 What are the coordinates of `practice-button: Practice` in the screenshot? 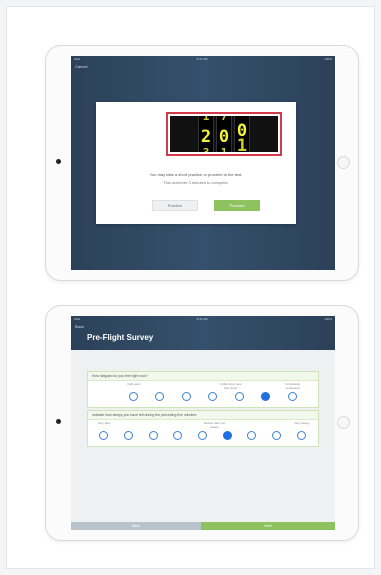 It's located at (175, 205).